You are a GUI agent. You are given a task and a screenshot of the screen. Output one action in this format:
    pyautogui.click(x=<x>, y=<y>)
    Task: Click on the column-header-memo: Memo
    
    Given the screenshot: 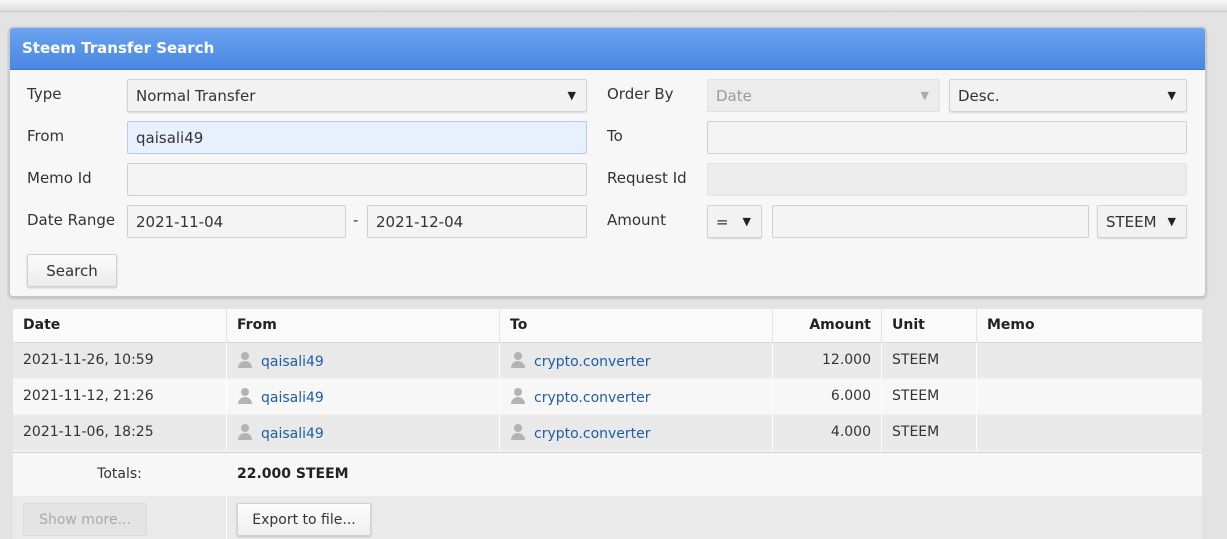 What is the action you would take?
    pyautogui.click(x=1089, y=326)
    